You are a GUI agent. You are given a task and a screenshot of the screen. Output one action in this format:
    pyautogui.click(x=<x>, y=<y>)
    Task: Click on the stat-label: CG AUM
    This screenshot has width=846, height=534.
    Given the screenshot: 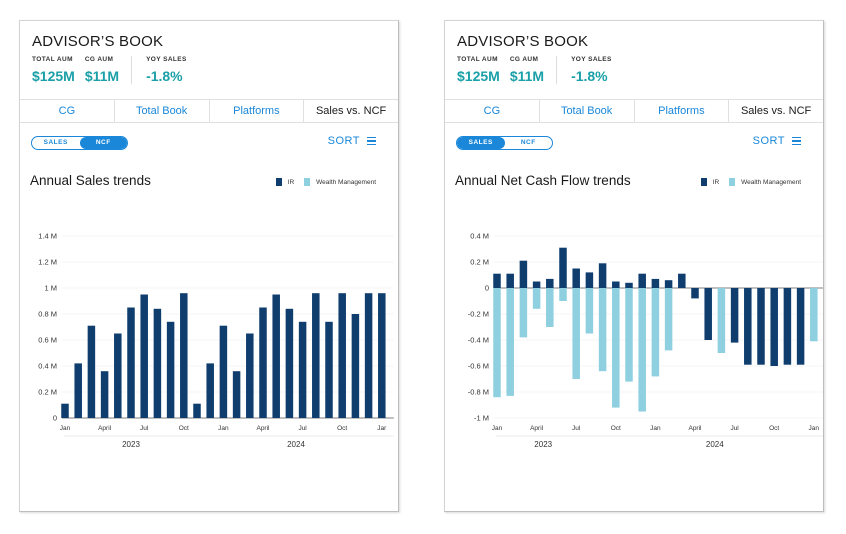 What is the action you would take?
    pyautogui.click(x=524, y=59)
    